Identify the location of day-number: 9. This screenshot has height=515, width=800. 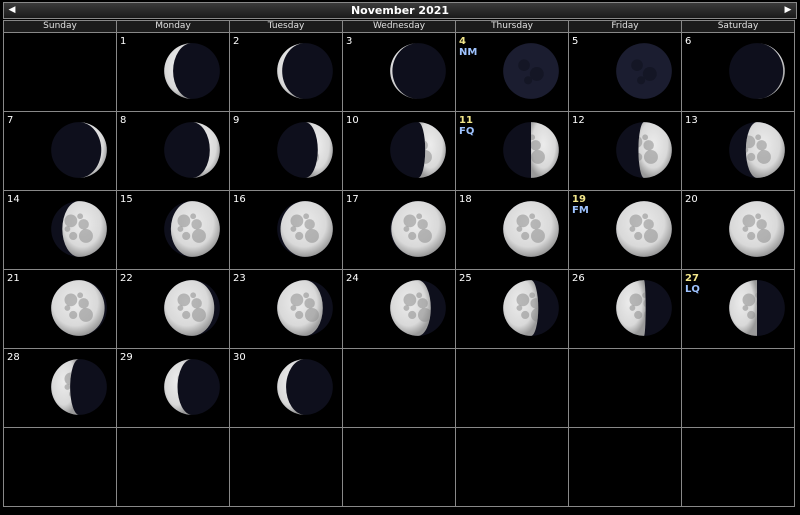
(236, 120).